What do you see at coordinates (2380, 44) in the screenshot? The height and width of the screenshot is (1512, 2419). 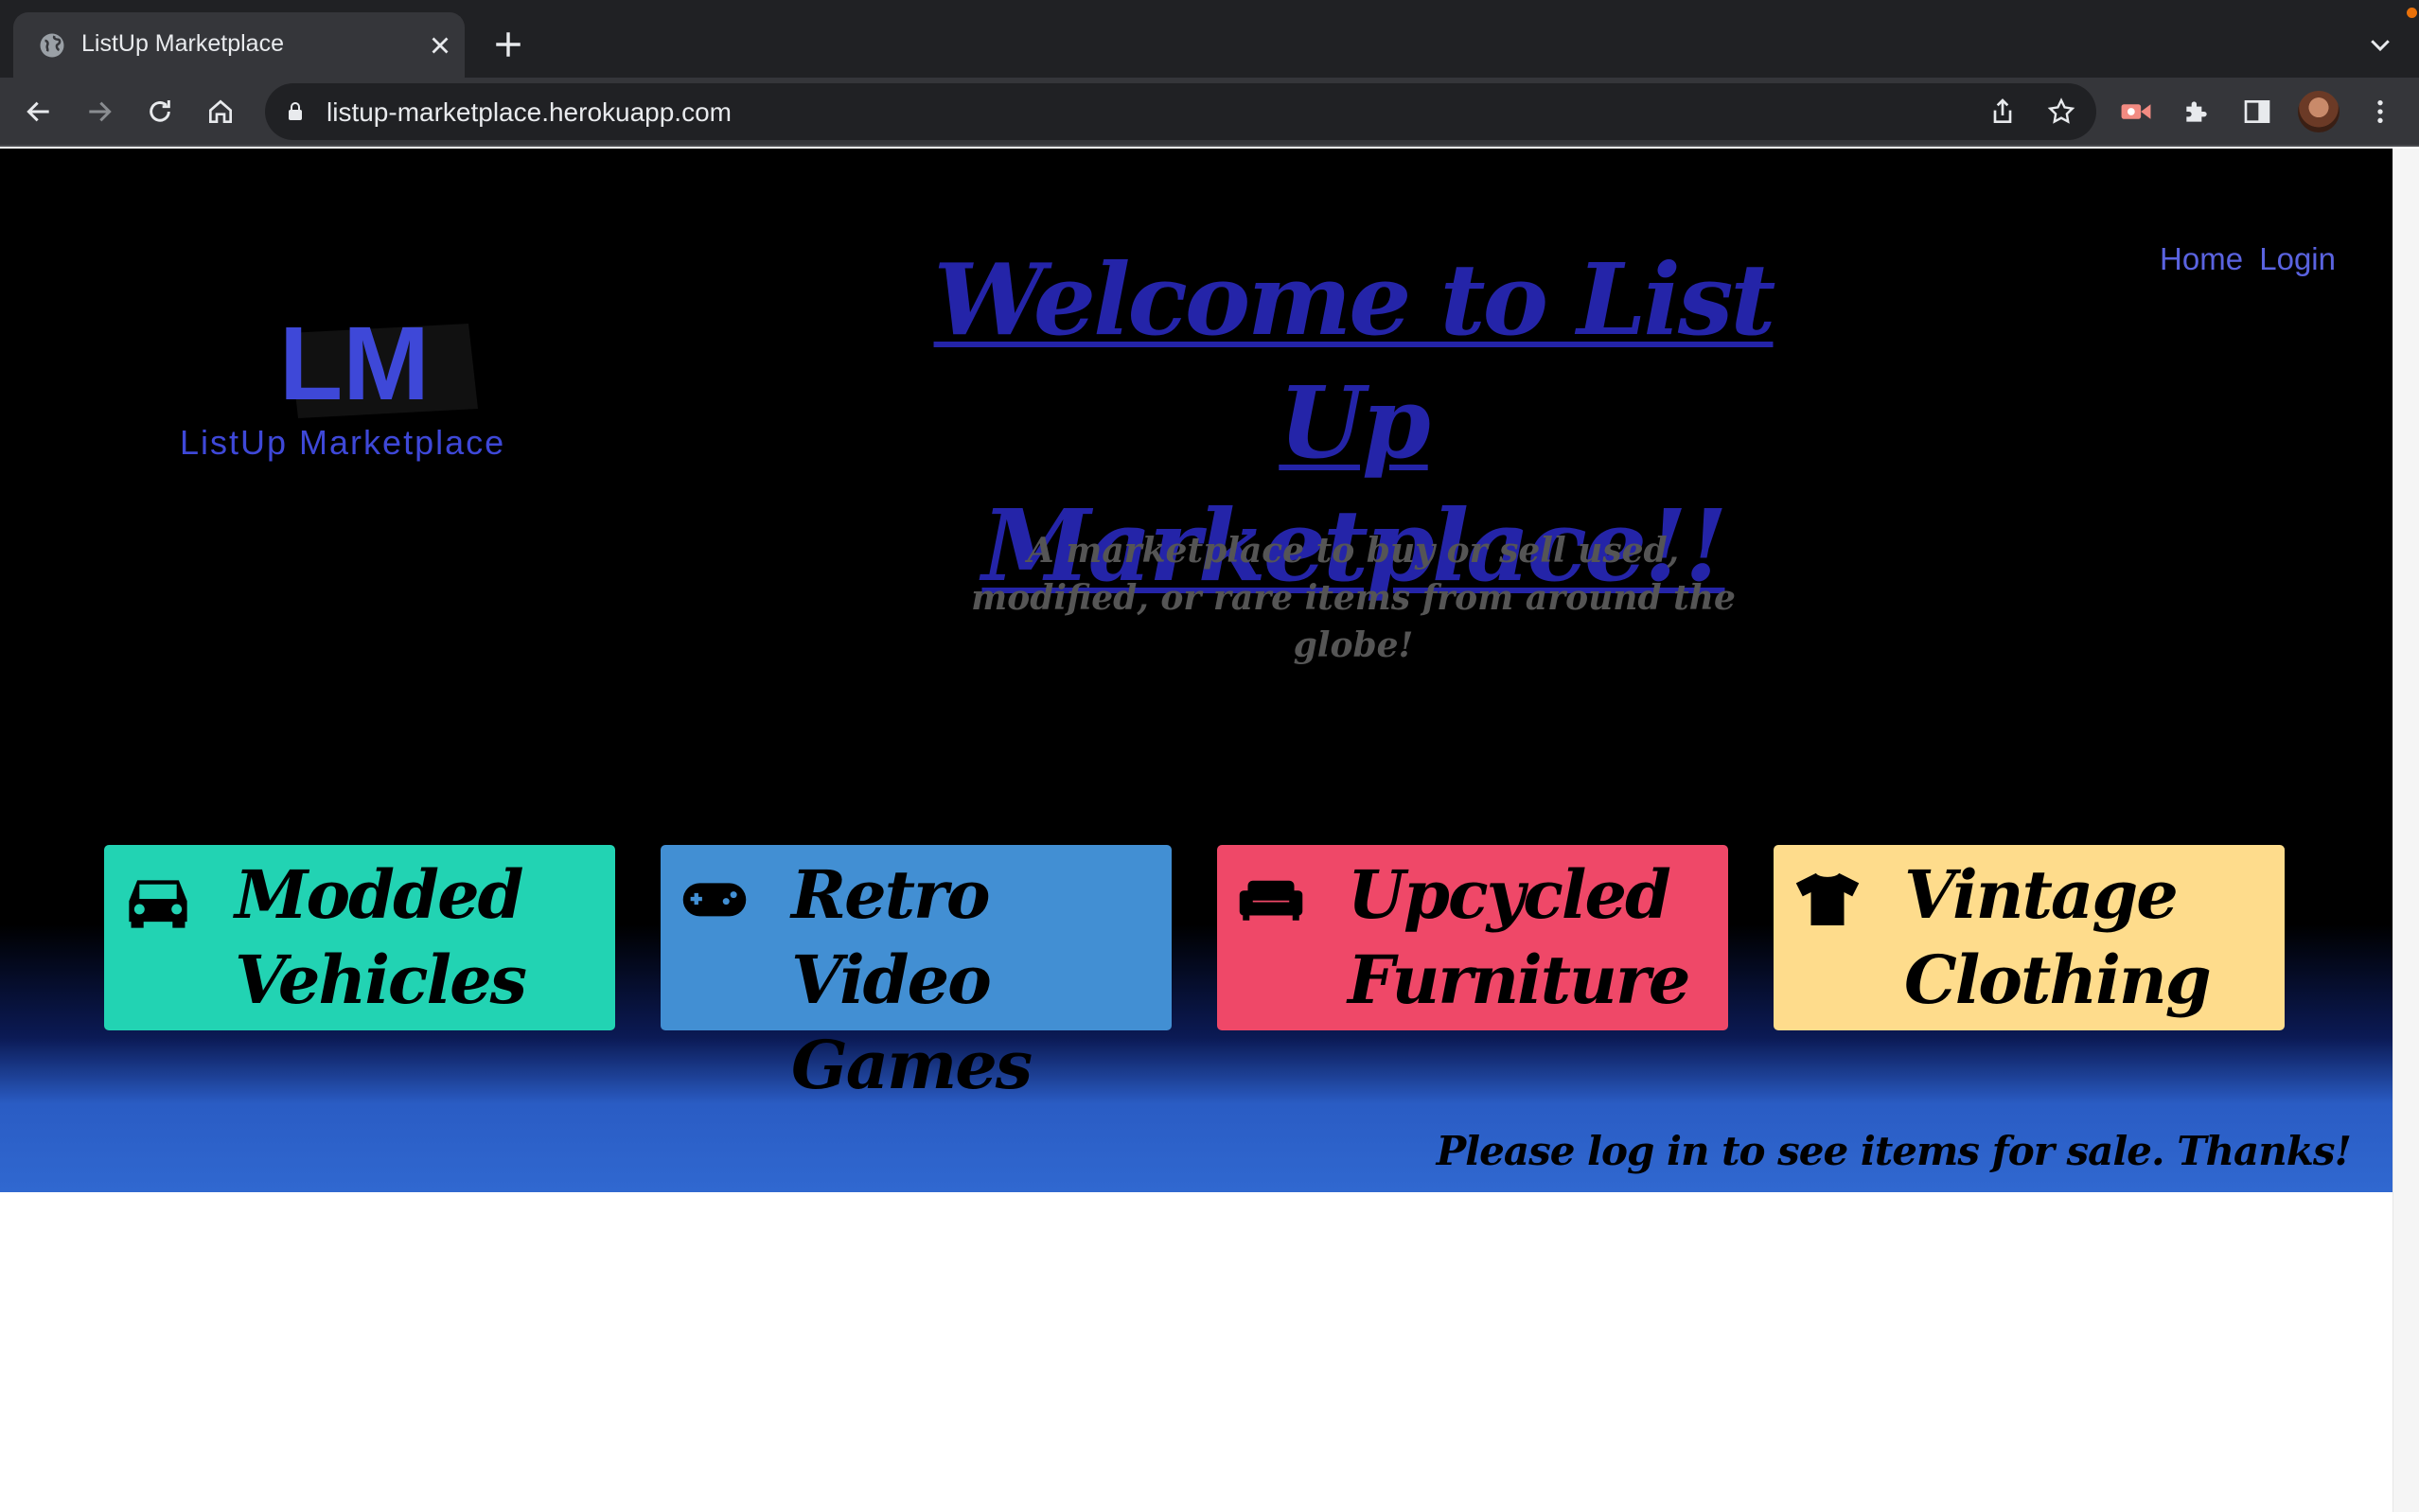 I see `chevron-down-icon` at bounding box center [2380, 44].